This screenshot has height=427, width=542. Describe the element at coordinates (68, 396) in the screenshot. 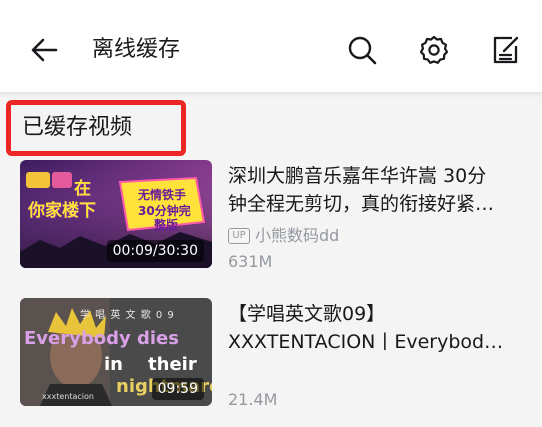

I see `thumbnail-caption: xxxtentacion` at that location.